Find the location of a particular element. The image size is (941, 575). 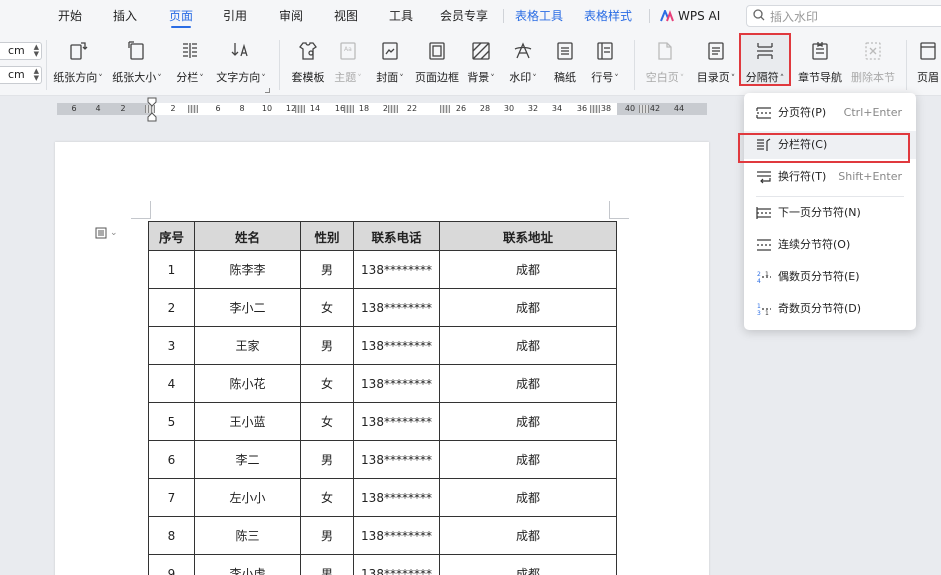

menu-table-style: 表格样式 is located at coordinates (608, 16).